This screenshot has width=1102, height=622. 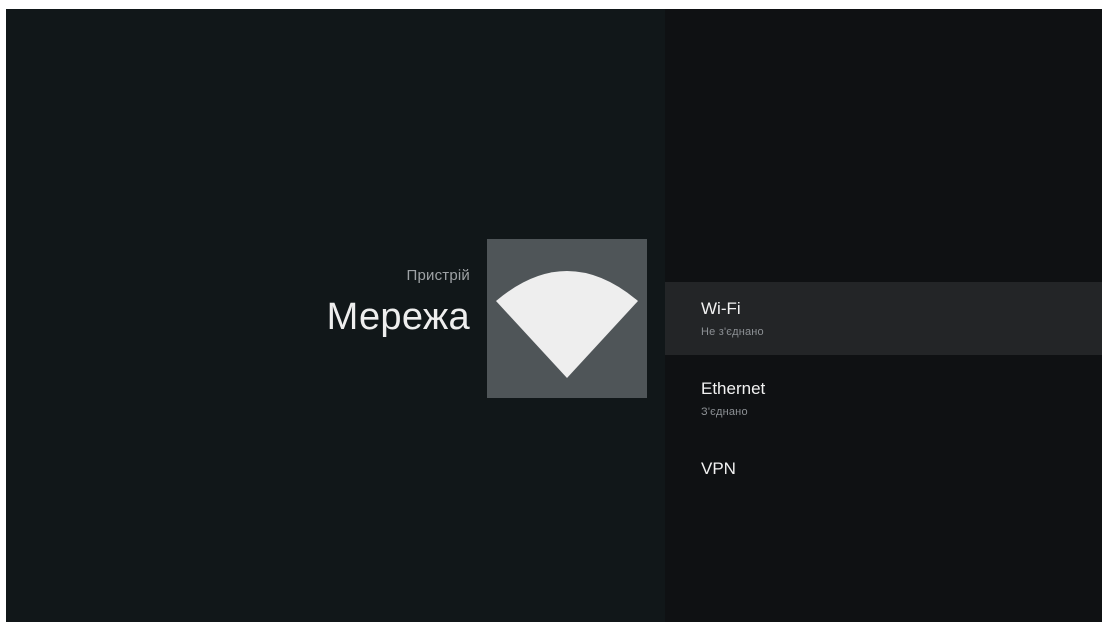 What do you see at coordinates (721, 308) in the screenshot?
I see `menu-item-label: Wi-Fi` at bounding box center [721, 308].